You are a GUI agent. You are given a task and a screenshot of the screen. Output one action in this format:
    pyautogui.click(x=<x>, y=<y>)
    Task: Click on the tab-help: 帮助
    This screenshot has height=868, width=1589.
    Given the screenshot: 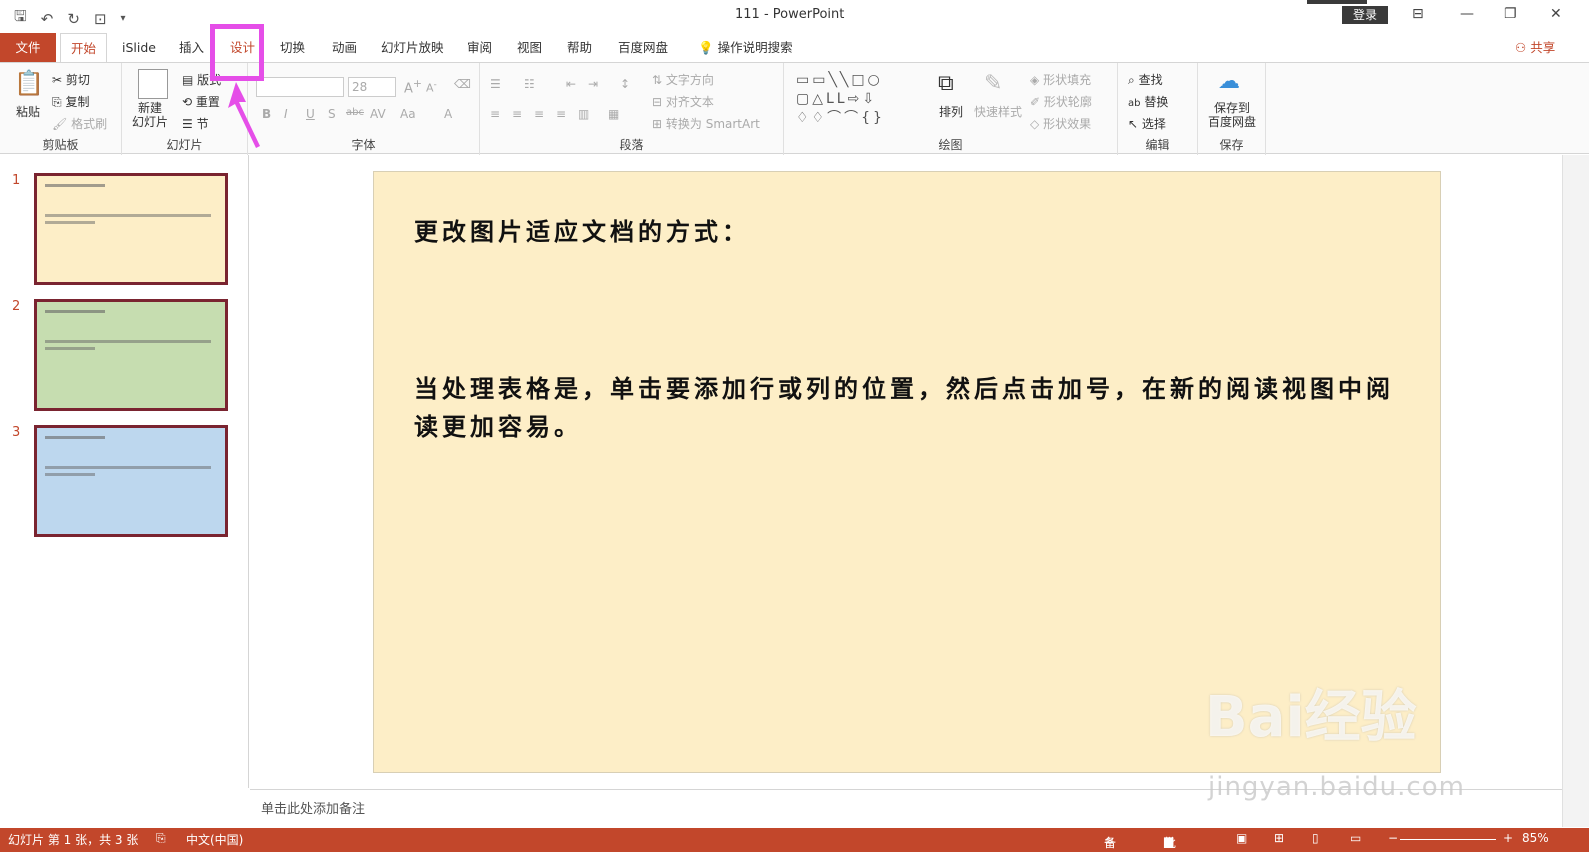 What is the action you would take?
    pyautogui.click(x=579, y=47)
    